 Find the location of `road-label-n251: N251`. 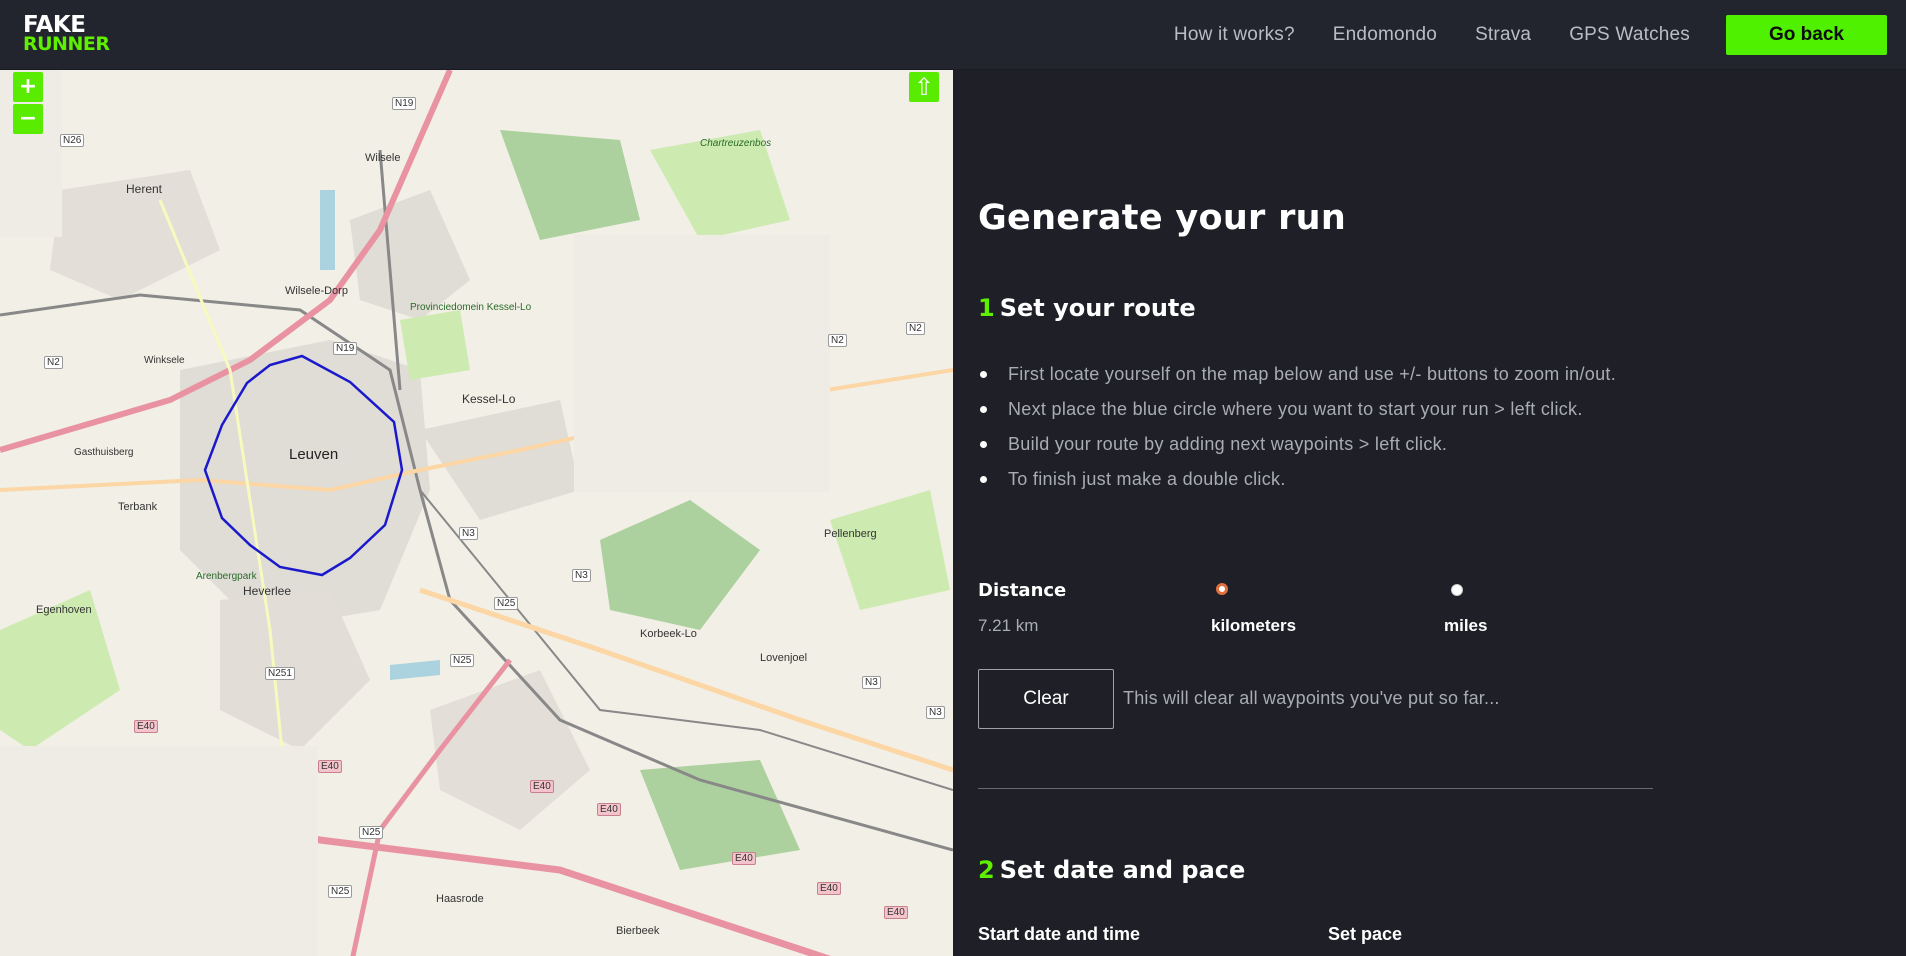

road-label-n251: N251 is located at coordinates (280, 673).